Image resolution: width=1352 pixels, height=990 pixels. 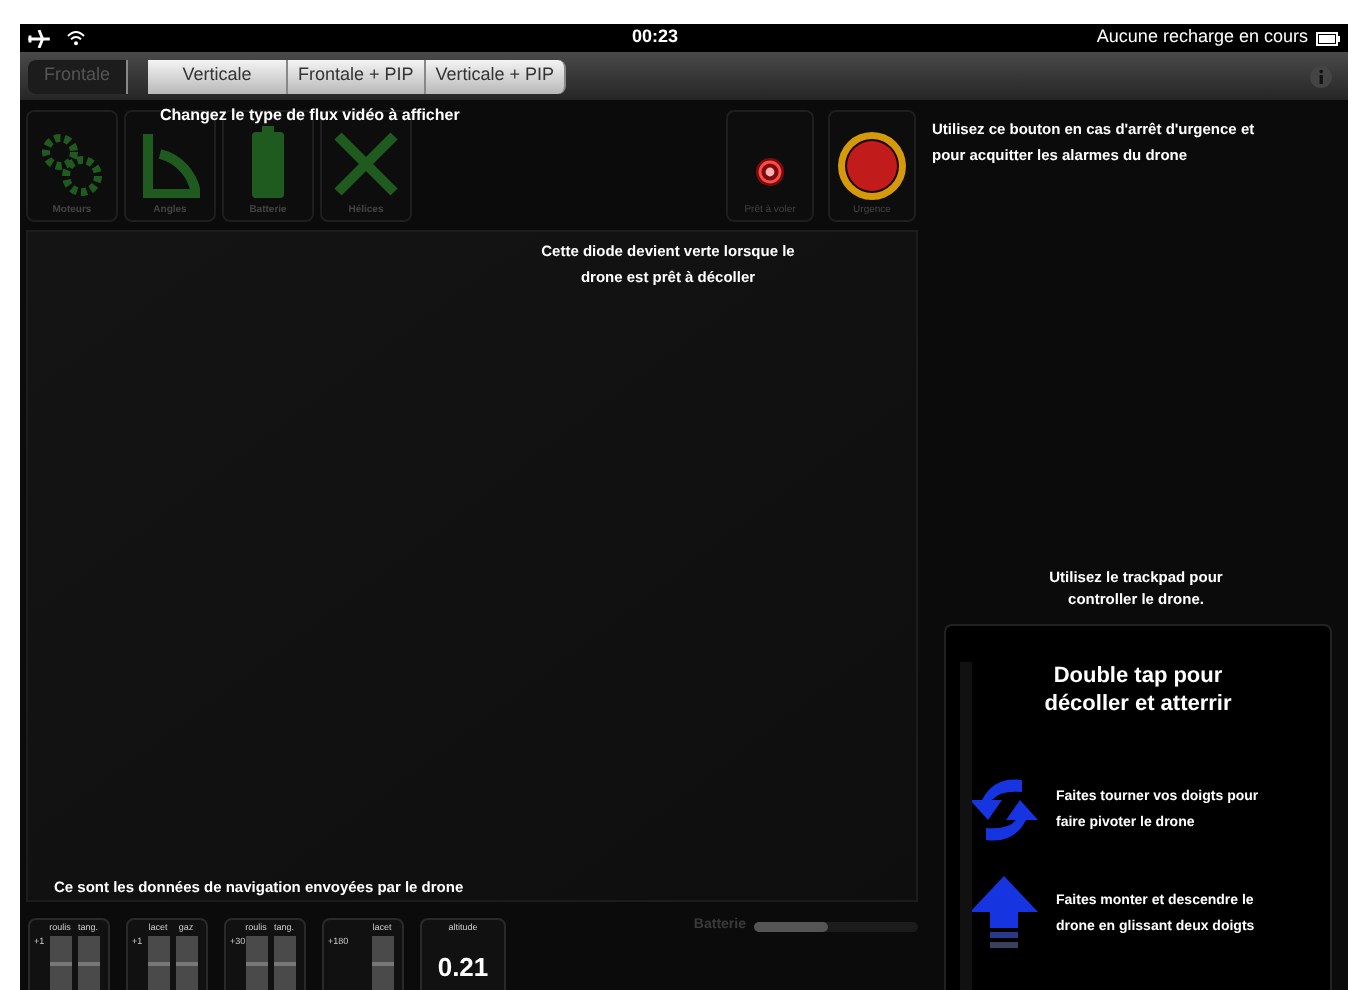 What do you see at coordinates (655, 37) in the screenshot?
I see `clock: 00:23` at bounding box center [655, 37].